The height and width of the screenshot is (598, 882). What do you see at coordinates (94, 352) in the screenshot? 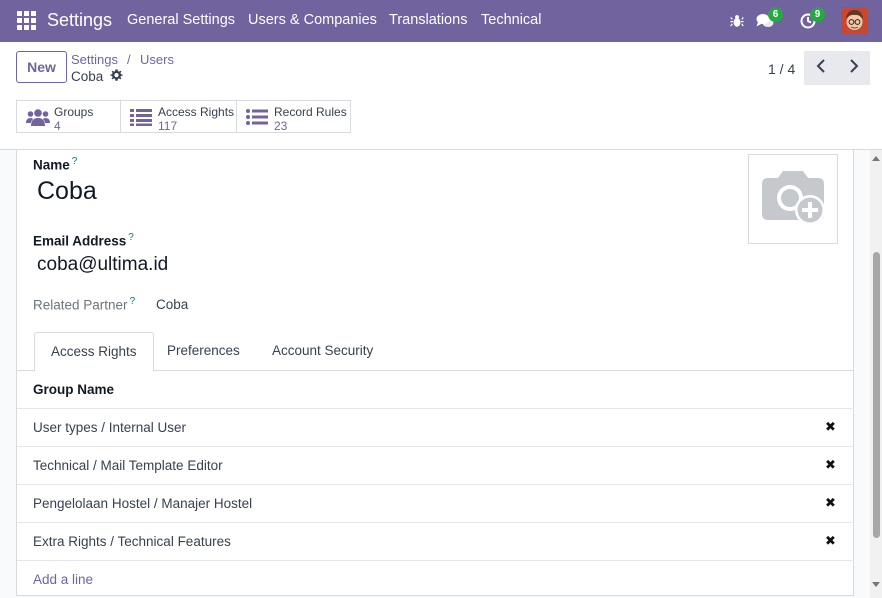
I see `tab-access-rights: Access Rights` at bounding box center [94, 352].